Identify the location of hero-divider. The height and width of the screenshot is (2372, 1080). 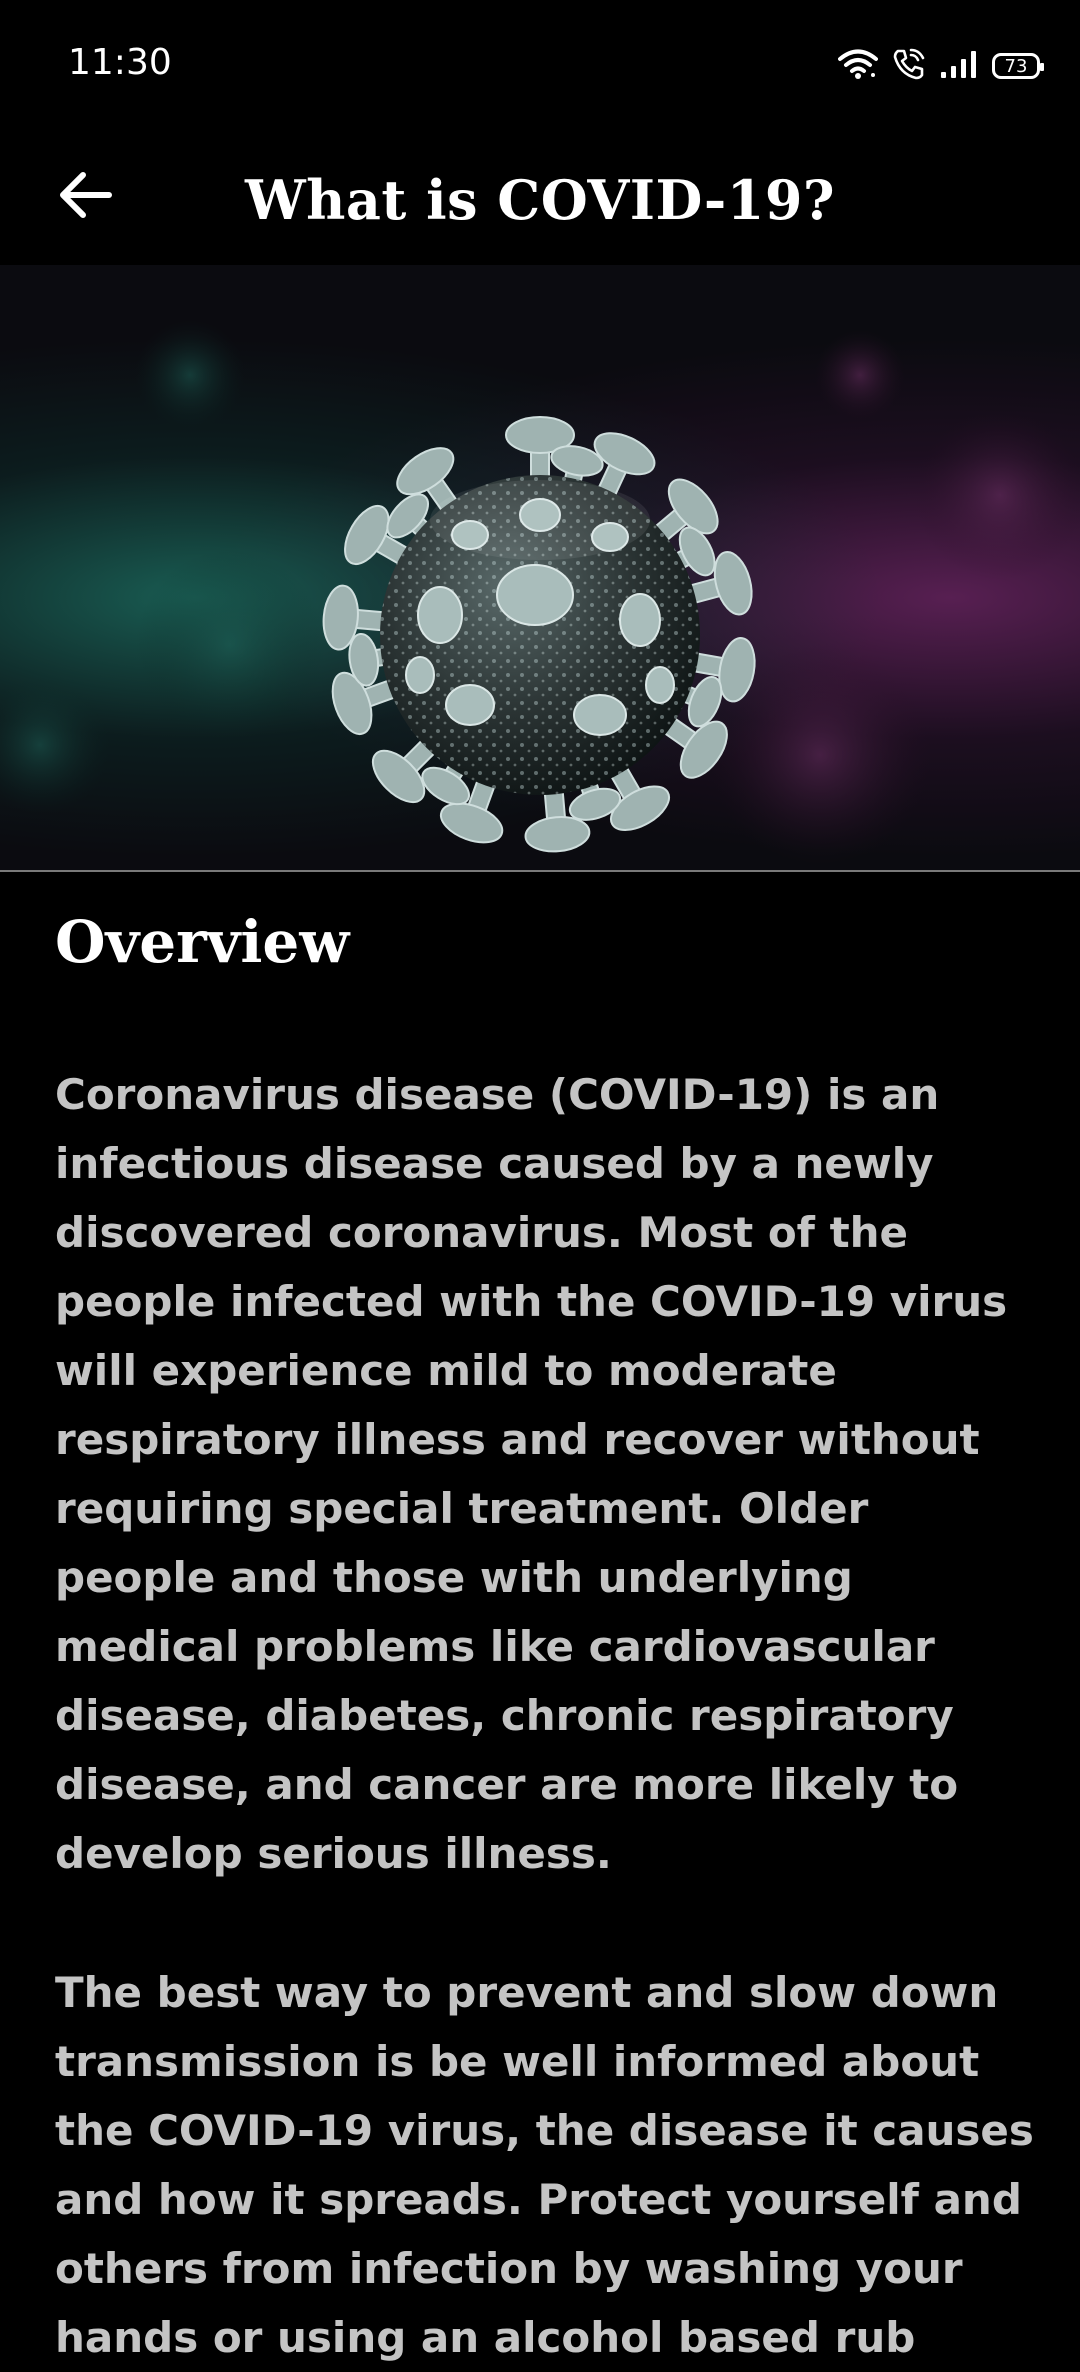
(540, 871).